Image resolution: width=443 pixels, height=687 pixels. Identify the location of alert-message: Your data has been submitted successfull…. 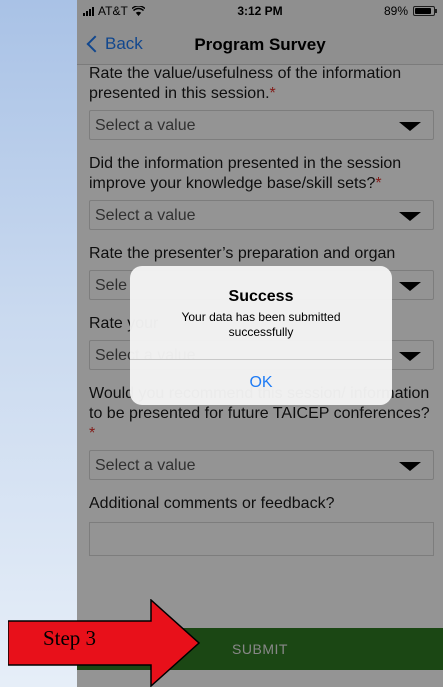
(261, 324).